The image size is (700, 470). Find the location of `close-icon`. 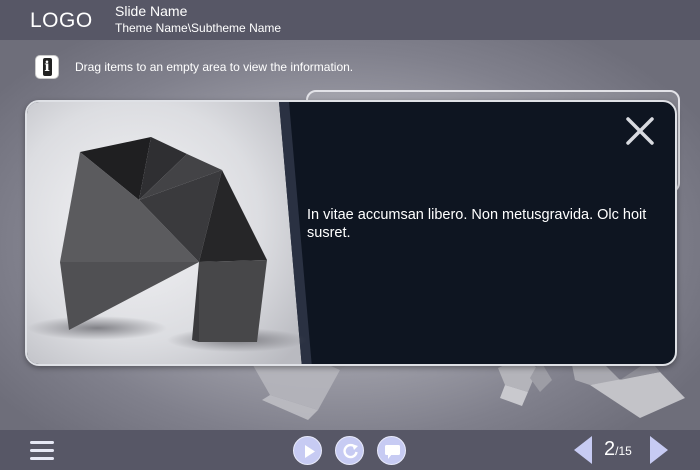

close-icon is located at coordinates (640, 131).